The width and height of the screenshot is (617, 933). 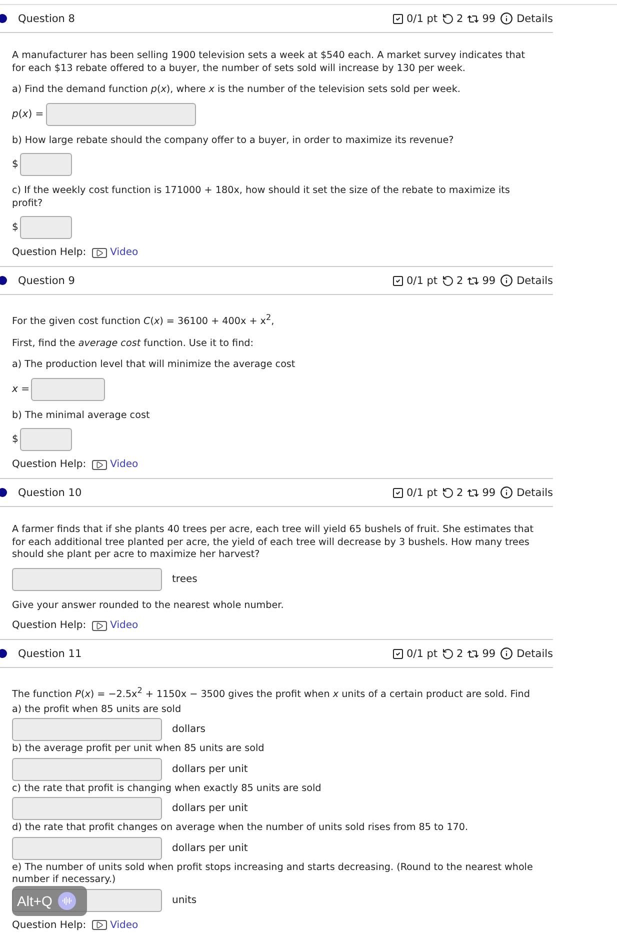 What do you see at coordinates (185, 579) in the screenshot?
I see `unit-label: trees` at bounding box center [185, 579].